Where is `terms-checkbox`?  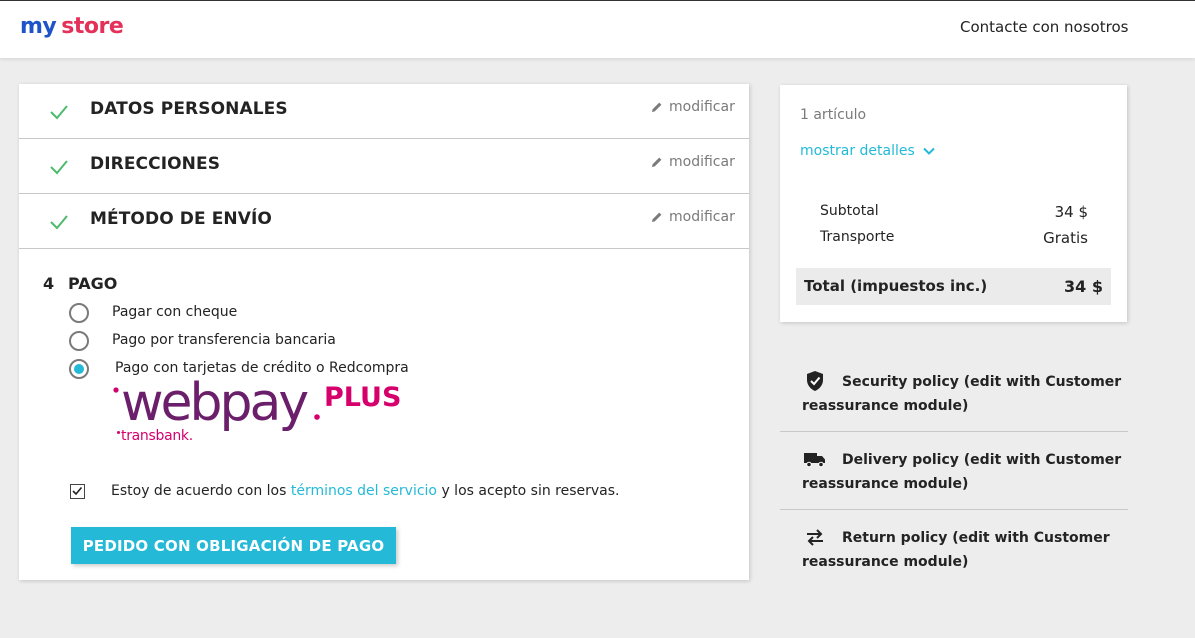
terms-checkbox is located at coordinates (77, 491).